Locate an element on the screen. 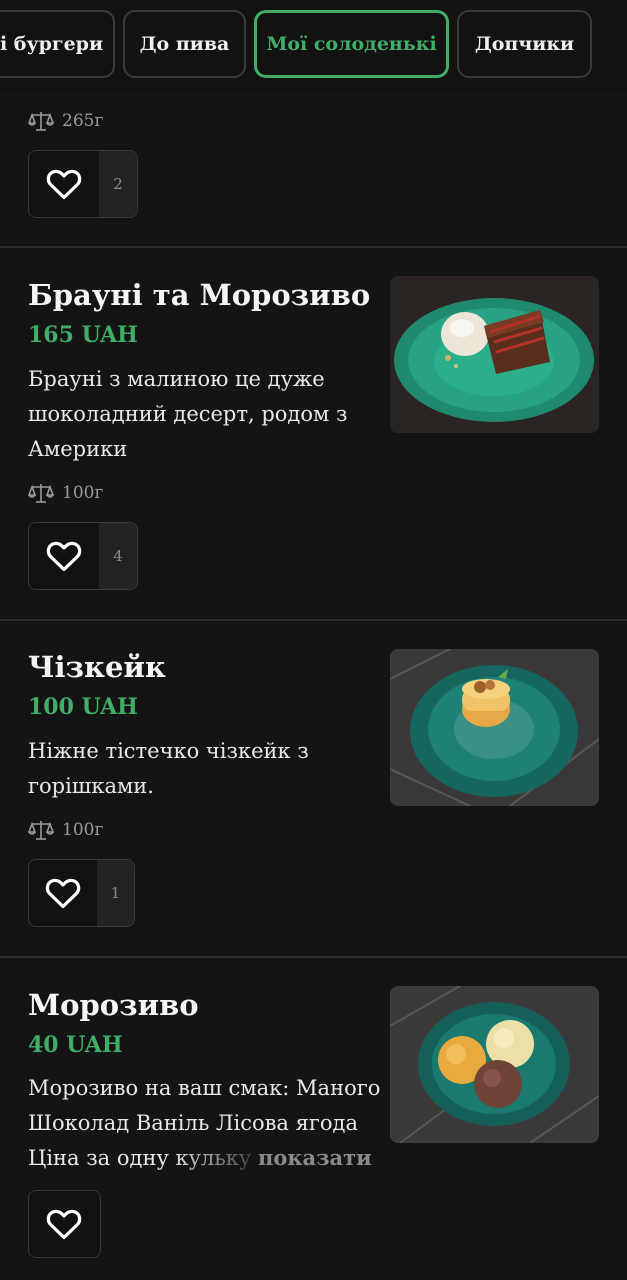  like-count: 4 is located at coordinates (118, 556).